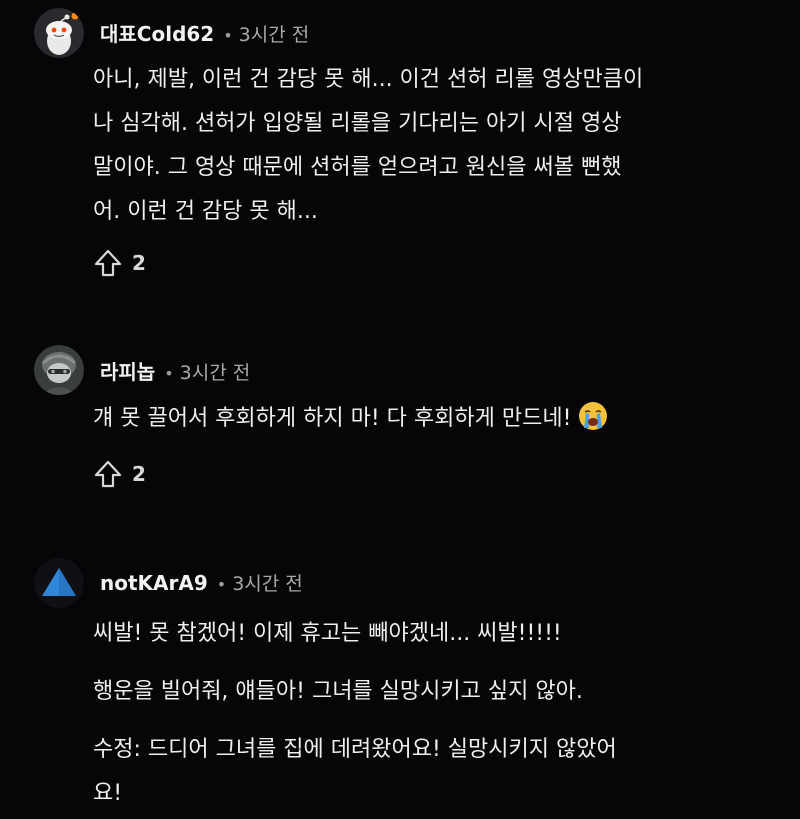 This screenshot has width=800, height=819. Describe the element at coordinates (593, 416) in the screenshot. I see `loudly-crying-face-icon` at that location.